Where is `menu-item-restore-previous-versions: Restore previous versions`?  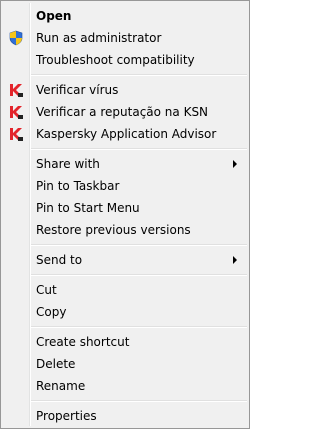 menu-item-restore-previous-versions: Restore previous versions is located at coordinates (125, 230).